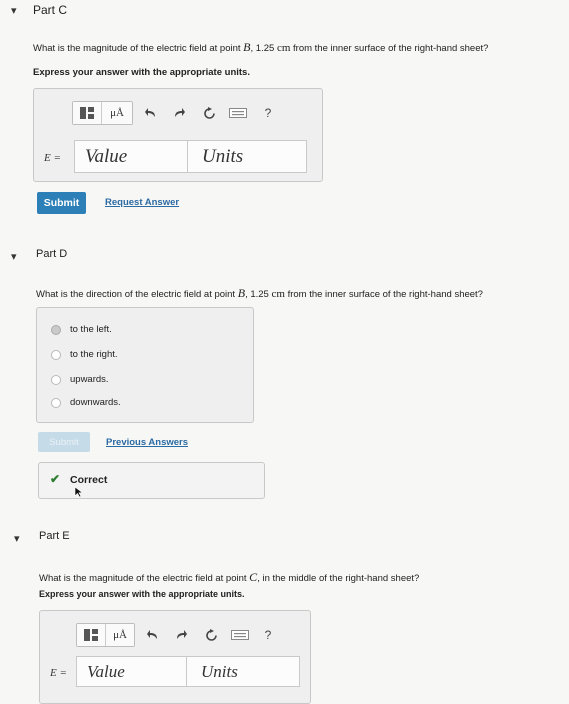 The height and width of the screenshot is (704, 569). I want to click on part-c-title: Part C, so click(50, 10).